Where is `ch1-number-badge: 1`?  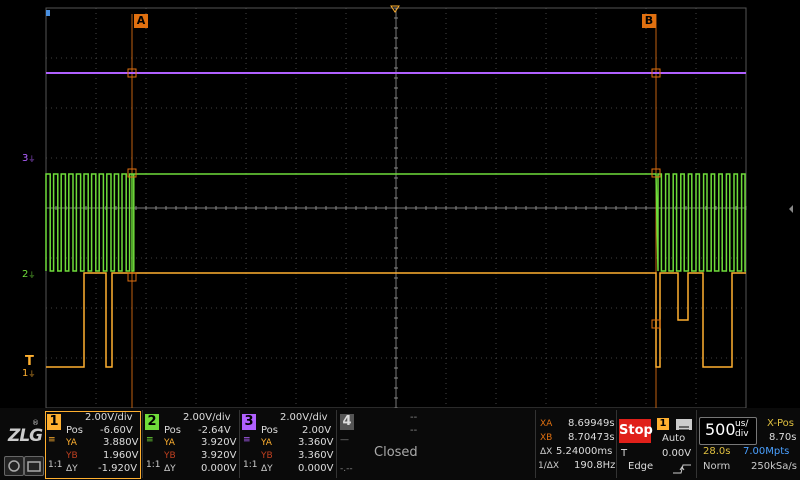 ch1-number-badge: 1 is located at coordinates (54, 422).